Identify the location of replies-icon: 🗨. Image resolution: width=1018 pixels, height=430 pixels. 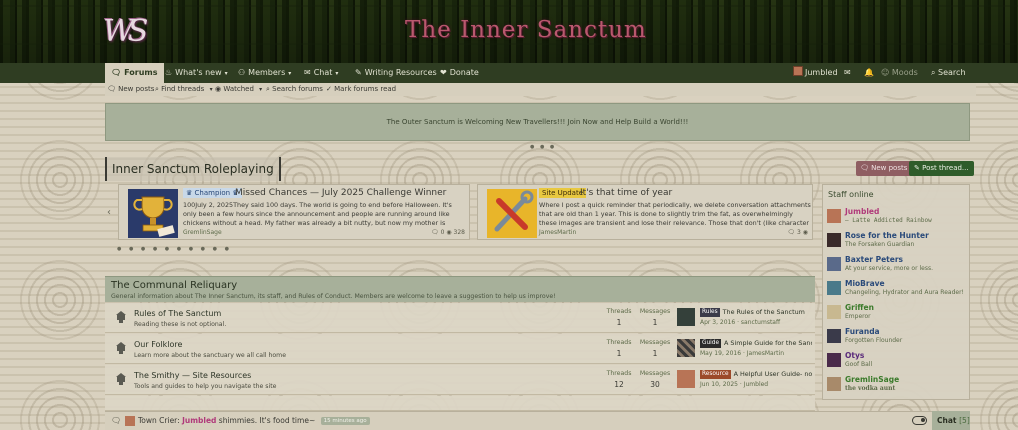
(791, 232).